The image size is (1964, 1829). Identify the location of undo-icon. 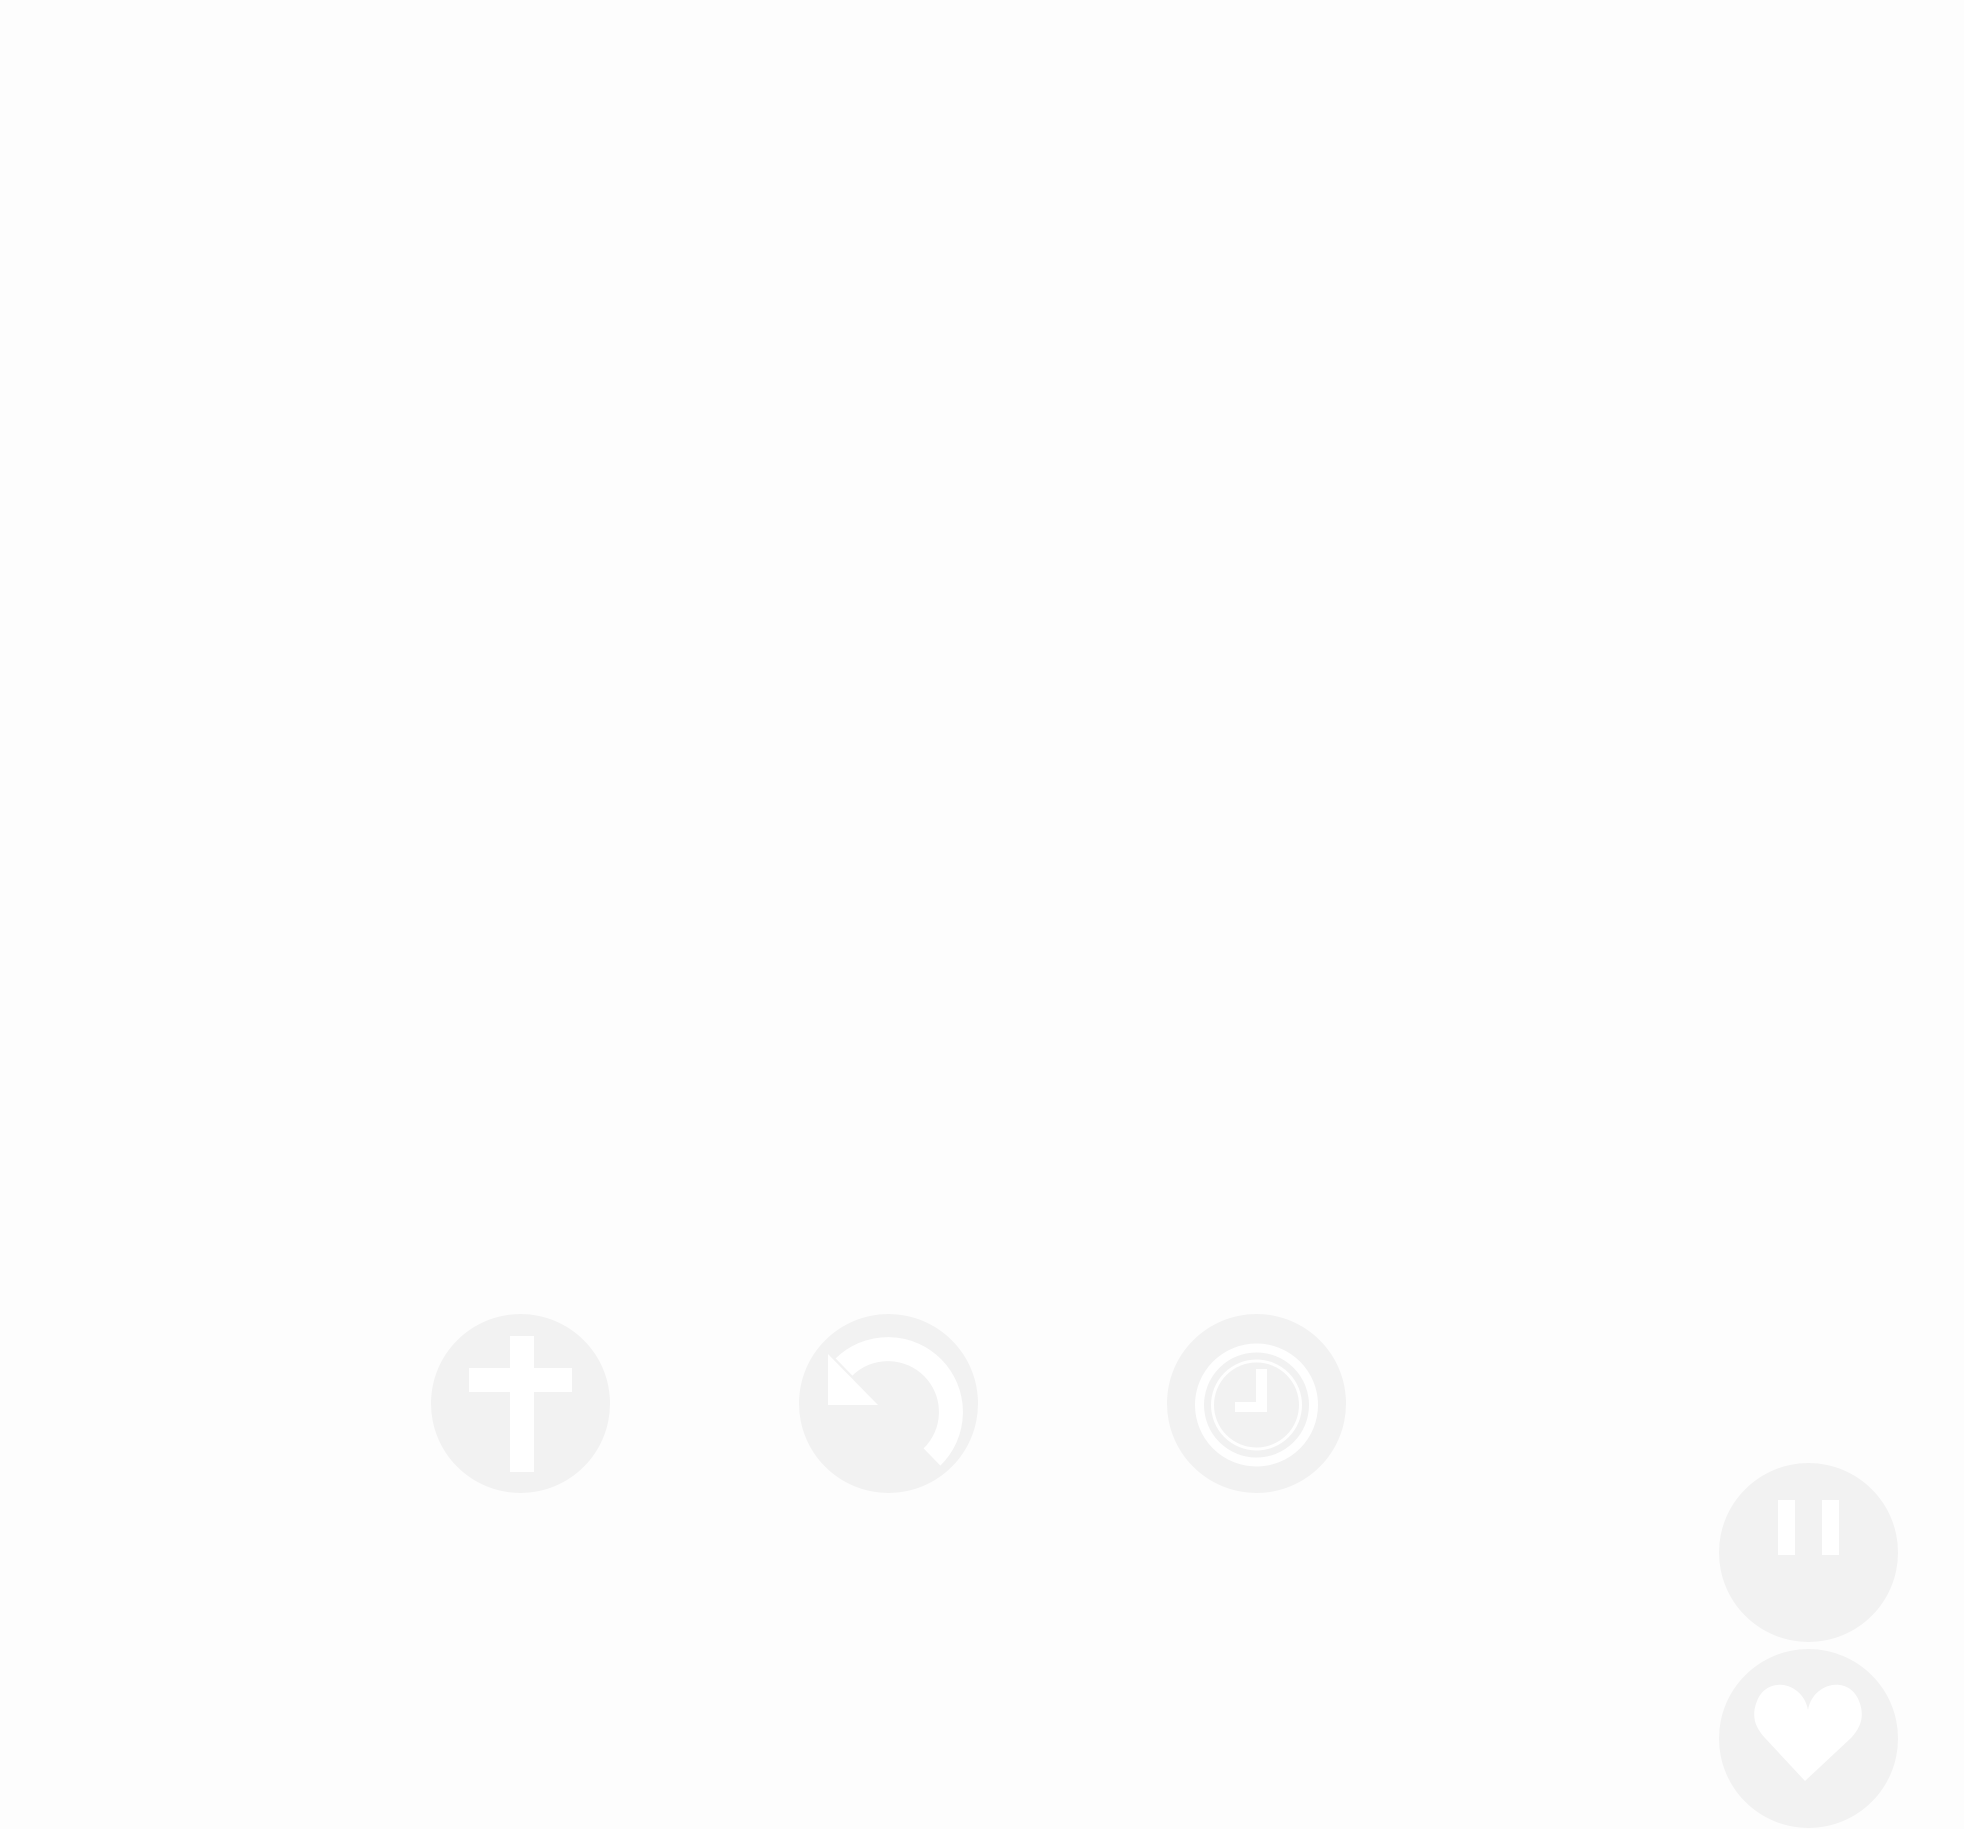
(895, 1401).